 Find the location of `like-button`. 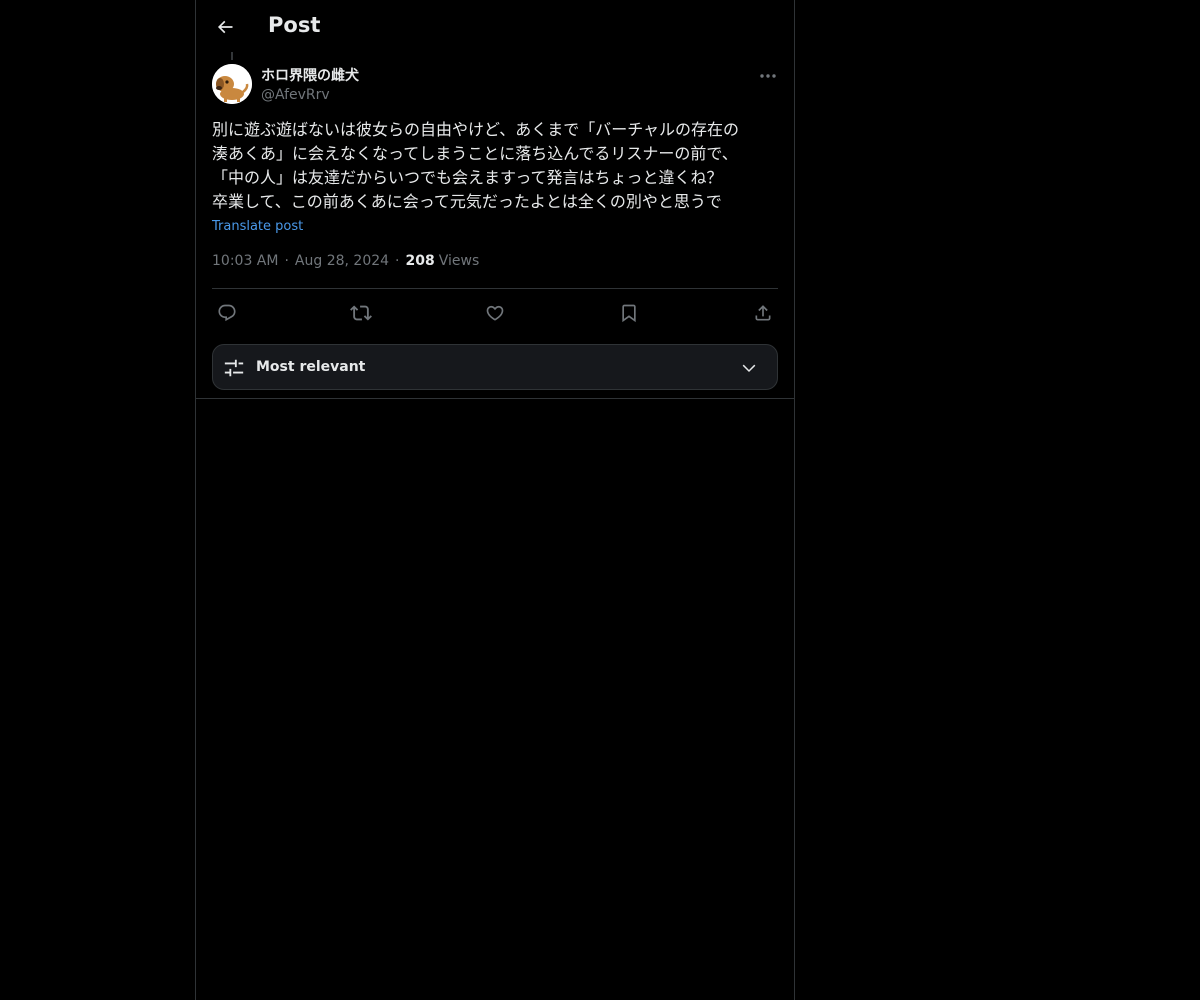

like-button is located at coordinates (495, 313).